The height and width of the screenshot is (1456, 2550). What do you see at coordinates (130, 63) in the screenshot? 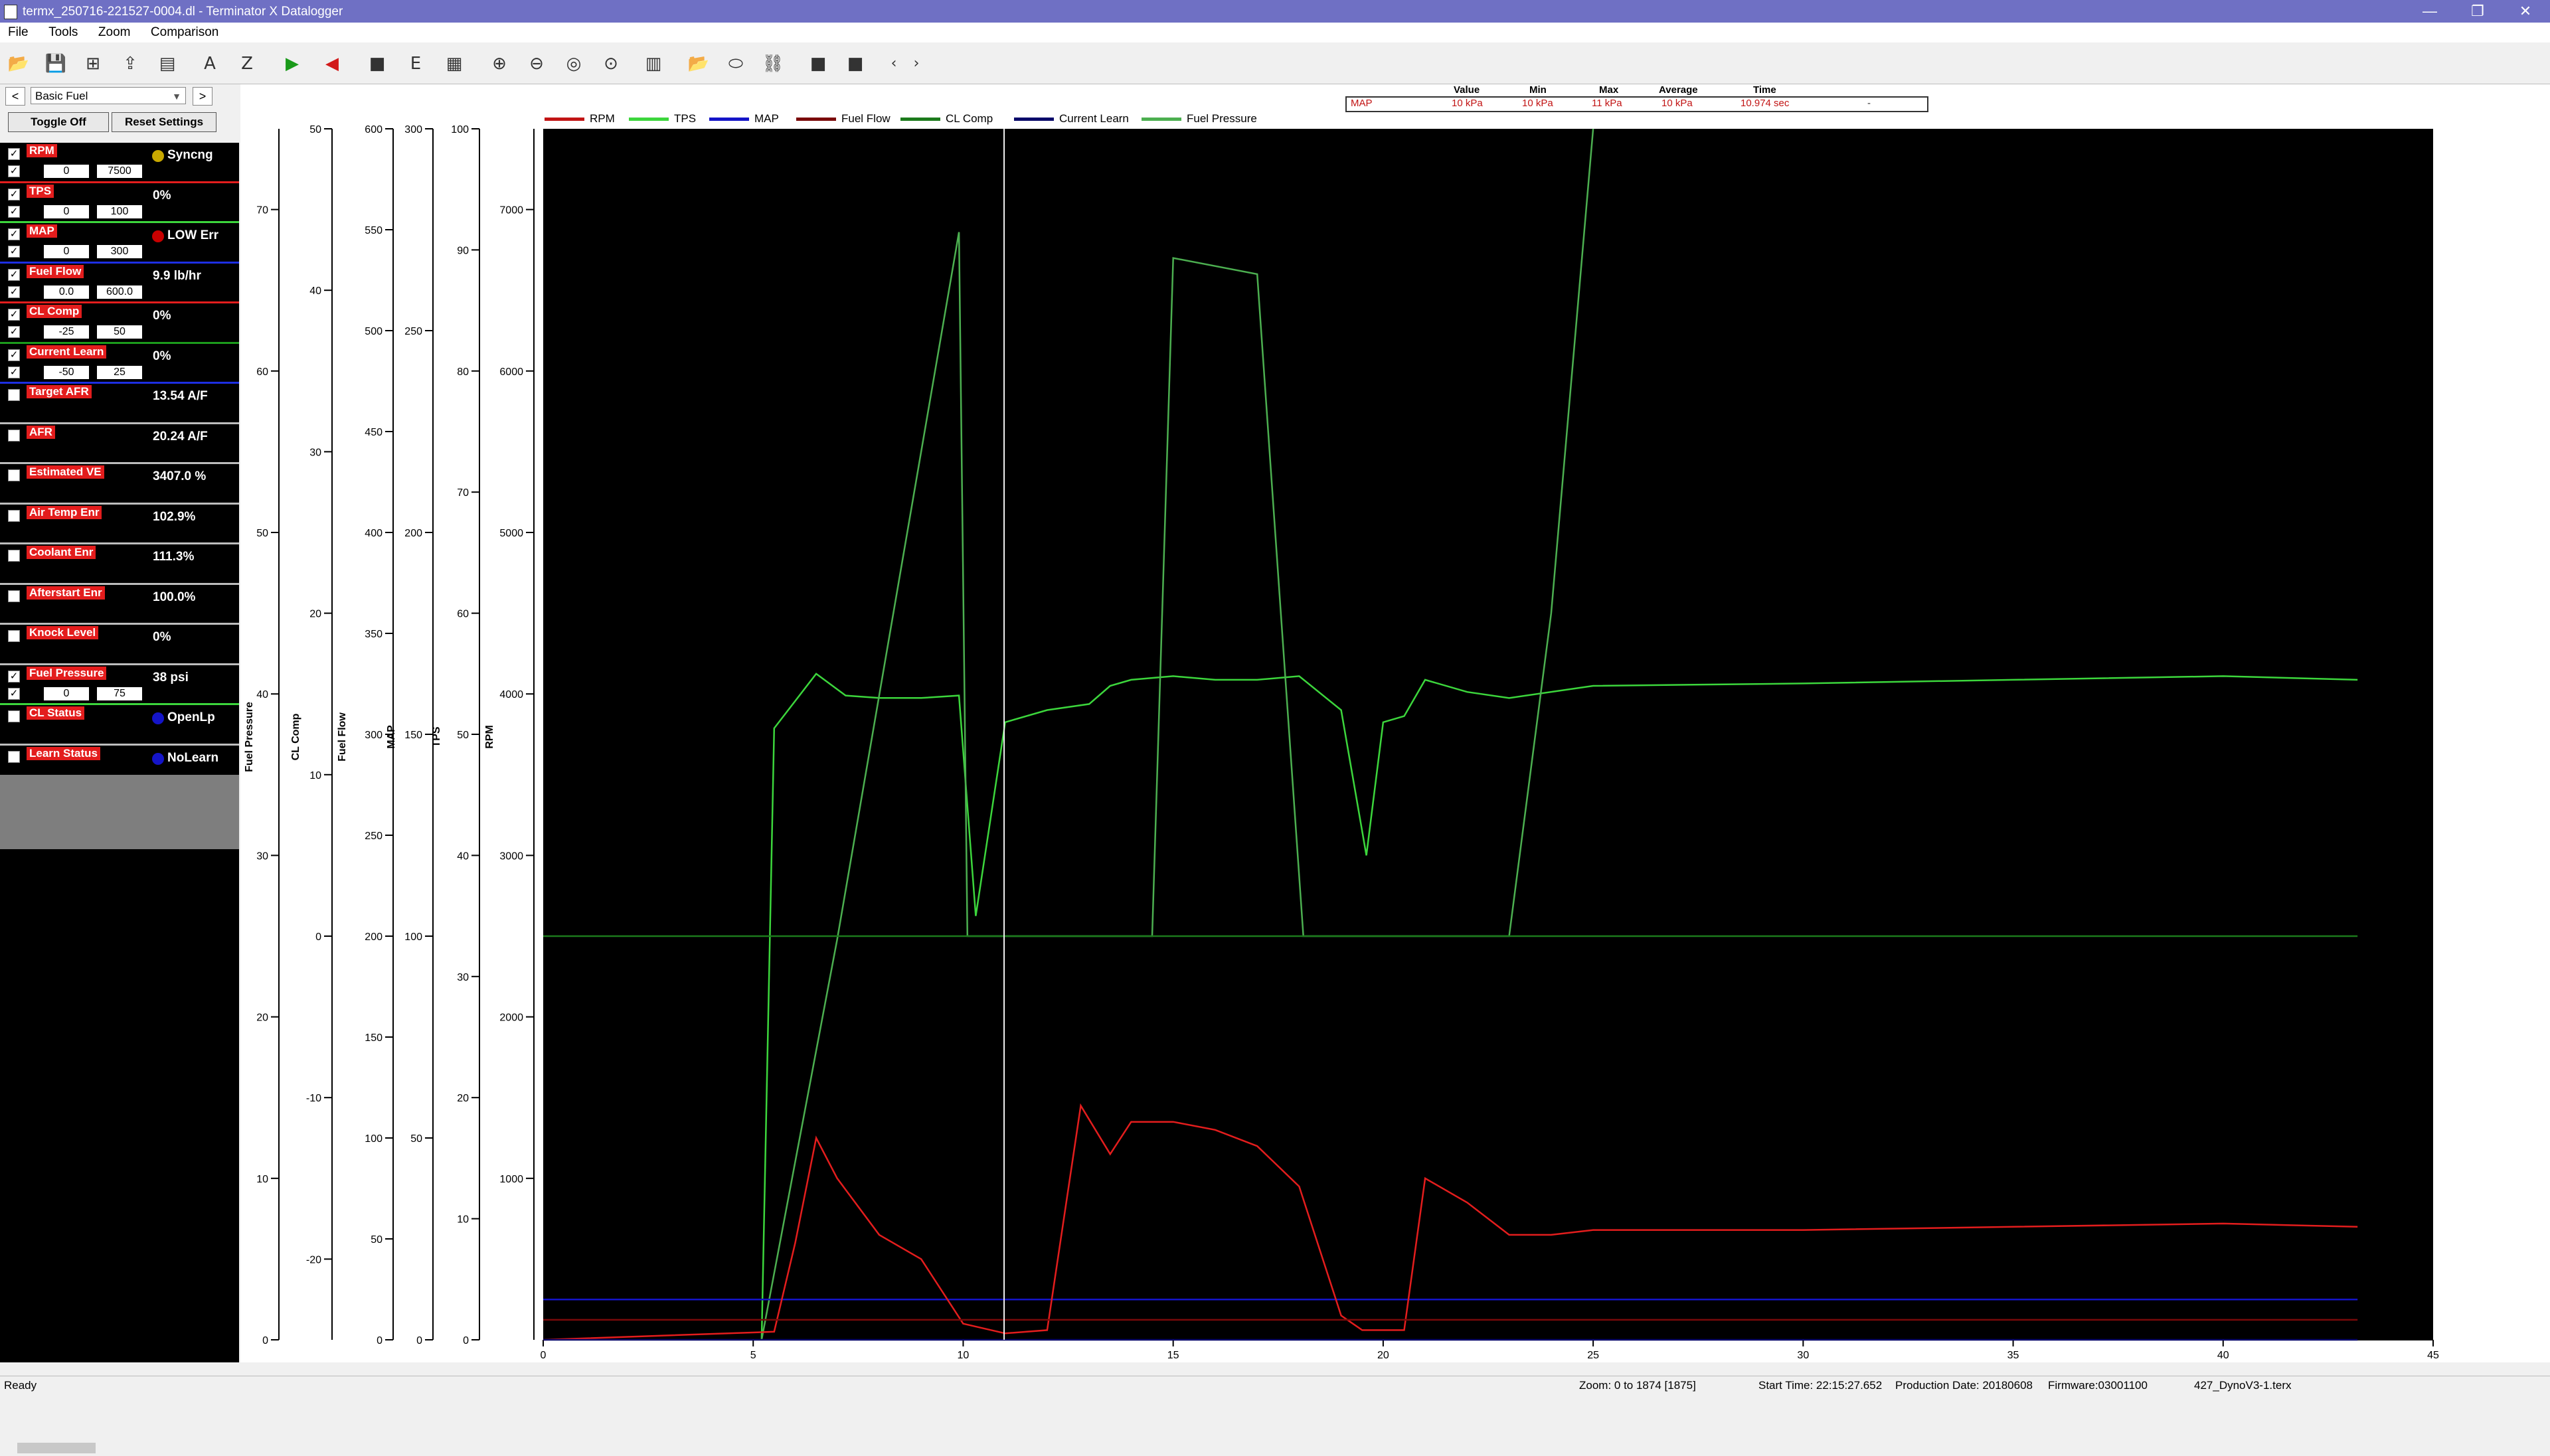
I see `export-button: ⇪` at bounding box center [130, 63].